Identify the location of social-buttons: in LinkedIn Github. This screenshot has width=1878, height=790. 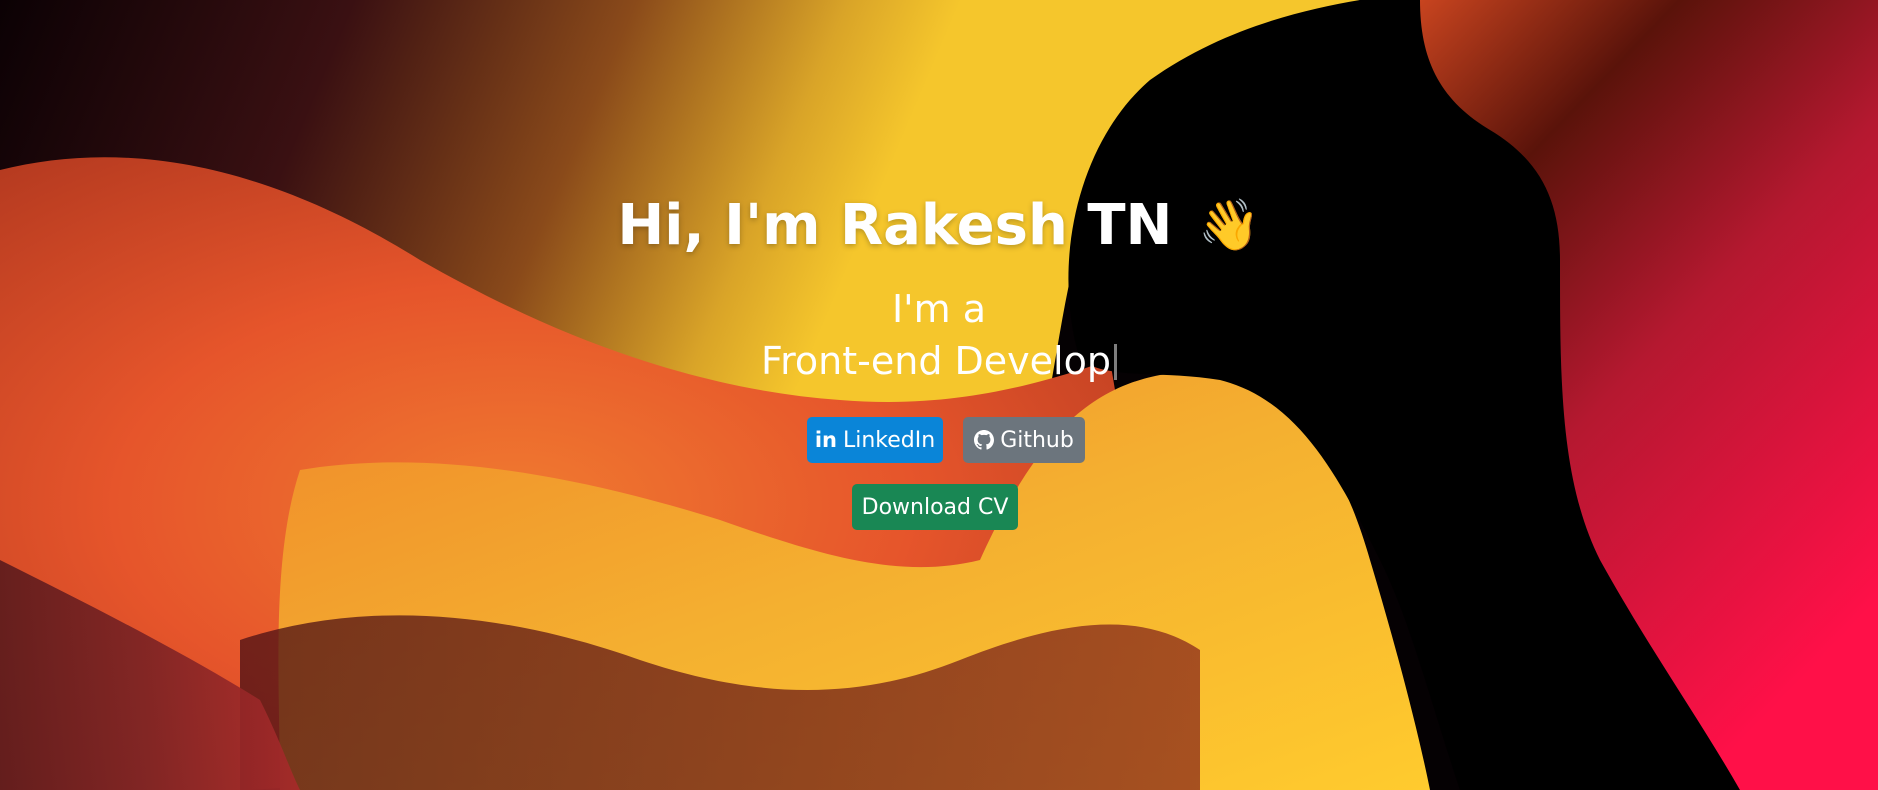
(939, 440).